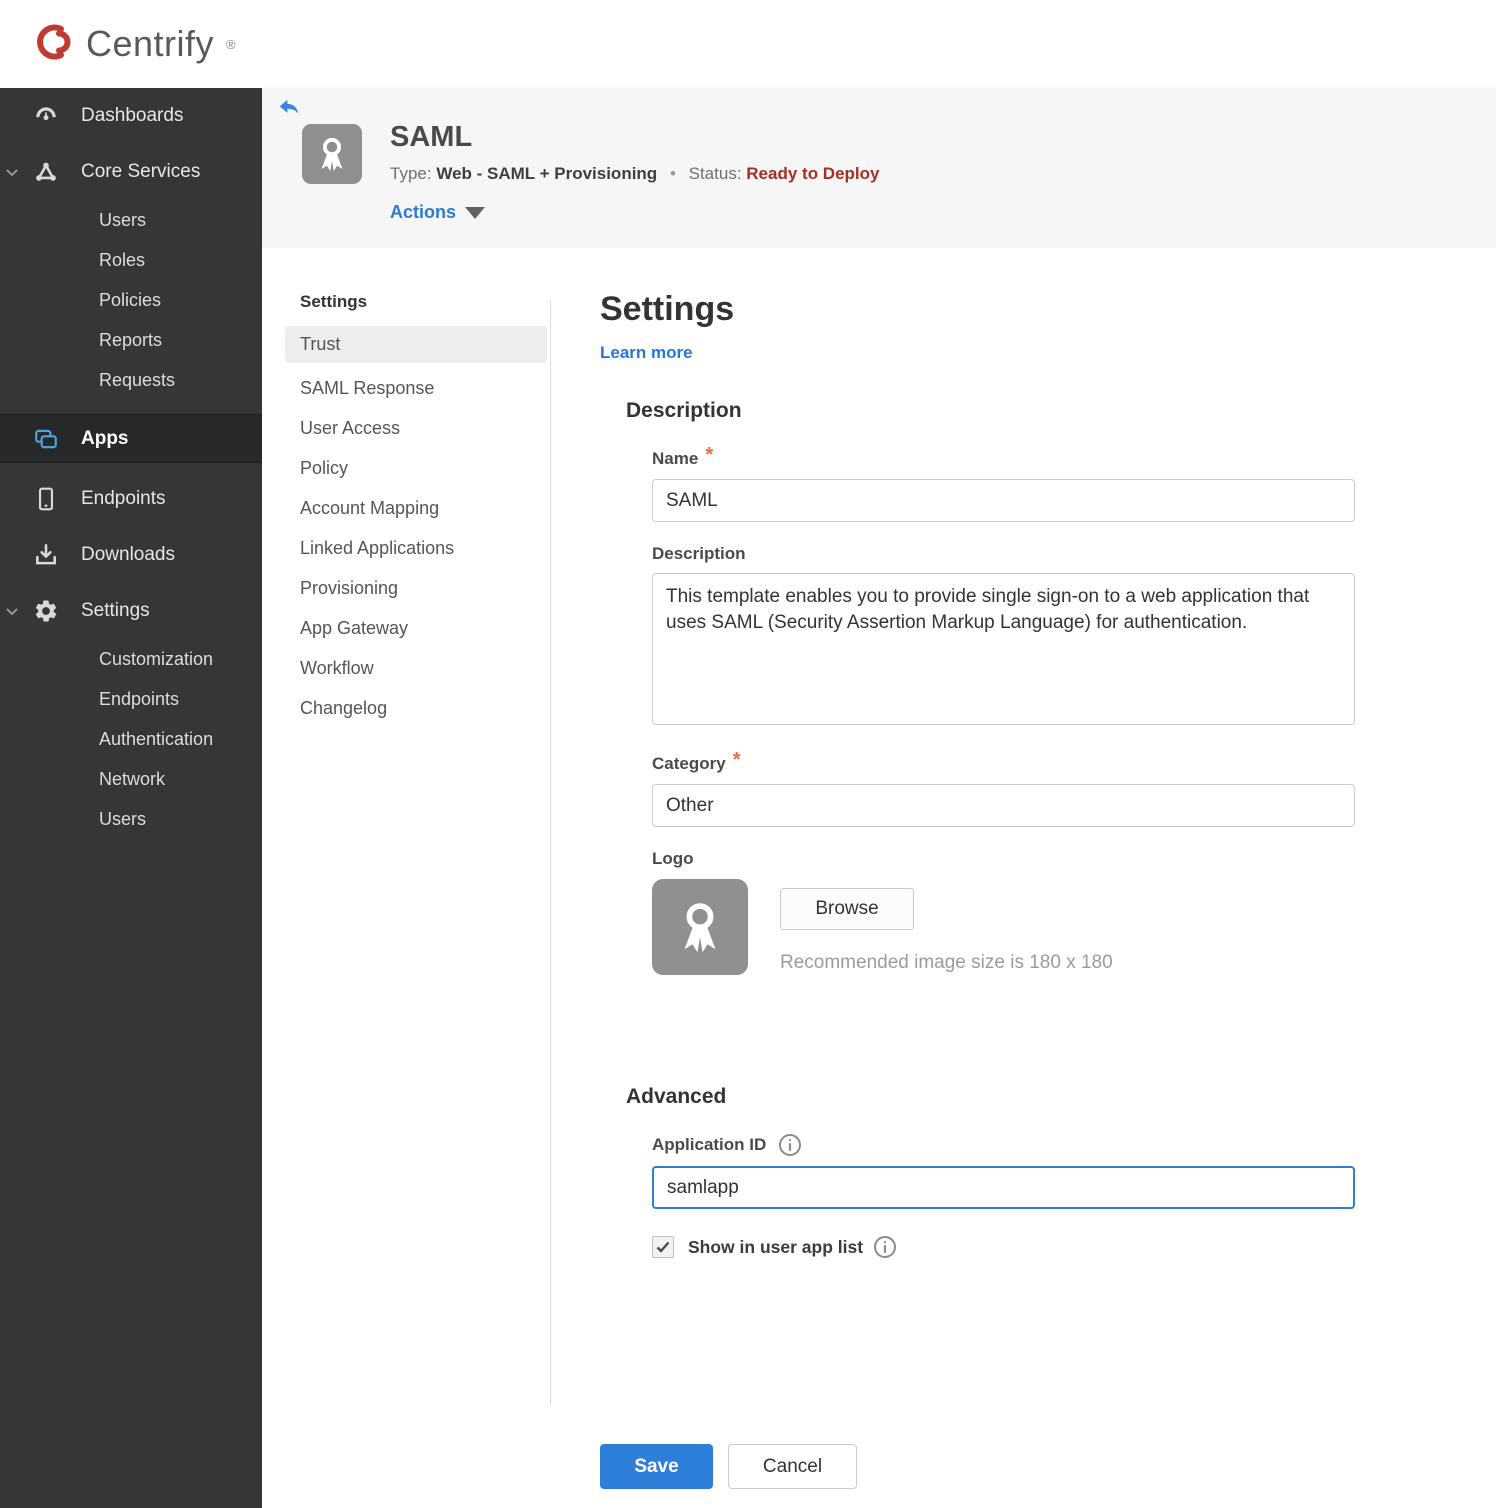 The width and height of the screenshot is (1496, 1508). Describe the element at coordinates (289, 108) in the screenshot. I see `back-arrow-icon` at that location.